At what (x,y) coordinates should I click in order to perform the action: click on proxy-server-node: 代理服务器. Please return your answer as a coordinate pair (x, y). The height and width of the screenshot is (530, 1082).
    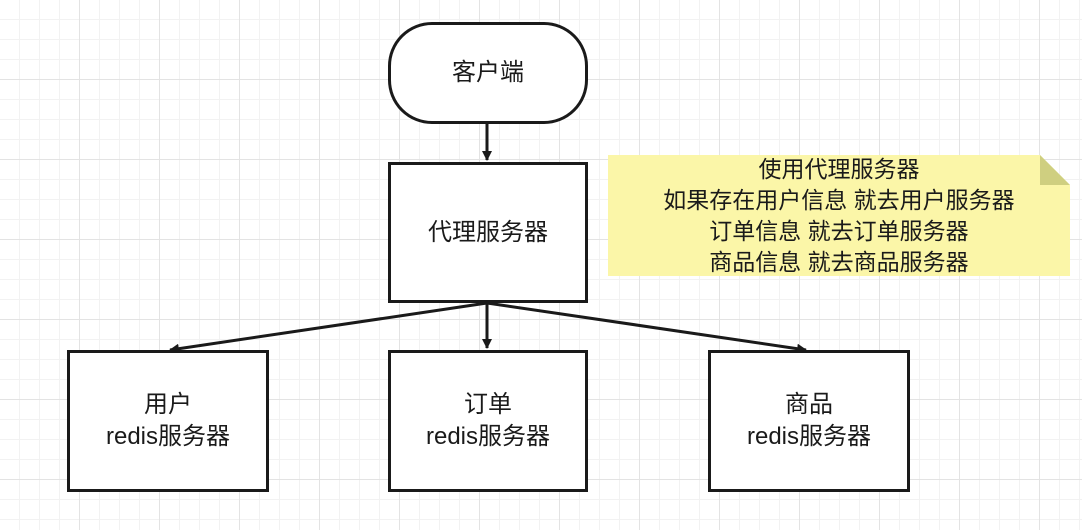
    Looking at the image, I should click on (488, 232).